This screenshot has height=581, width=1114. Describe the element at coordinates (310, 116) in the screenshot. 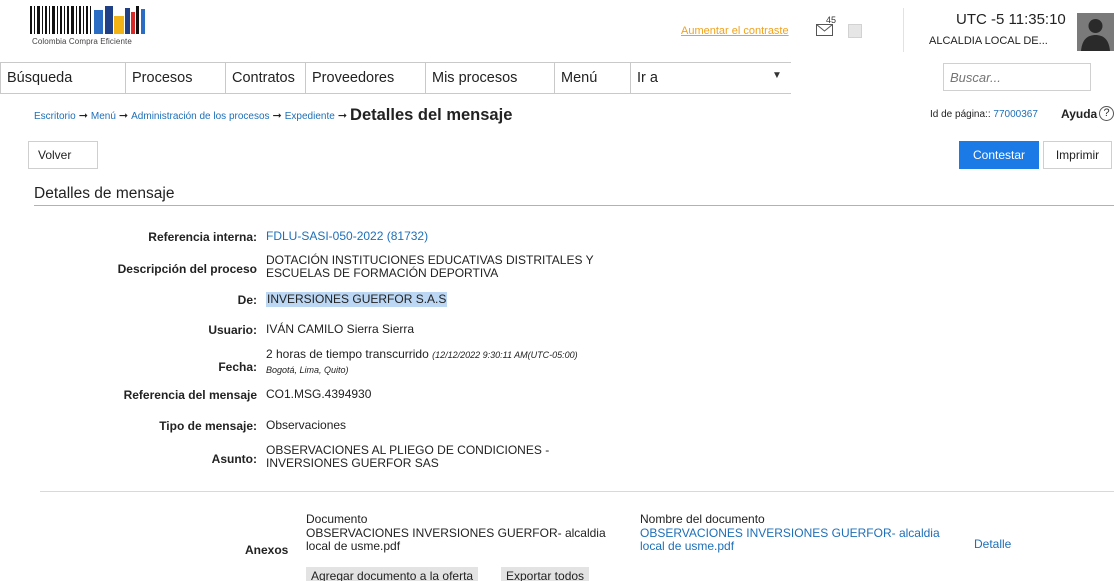

I see `breadcrumb-expediente: Expediente` at that location.